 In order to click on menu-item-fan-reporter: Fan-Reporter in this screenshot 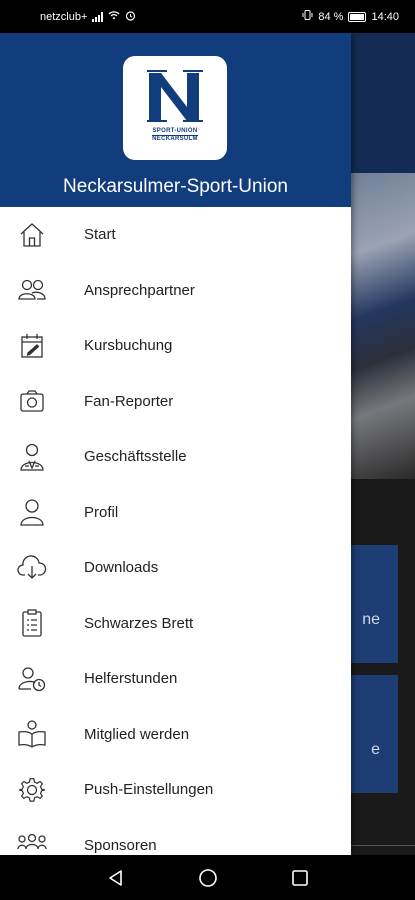, I will do `click(175, 402)`.